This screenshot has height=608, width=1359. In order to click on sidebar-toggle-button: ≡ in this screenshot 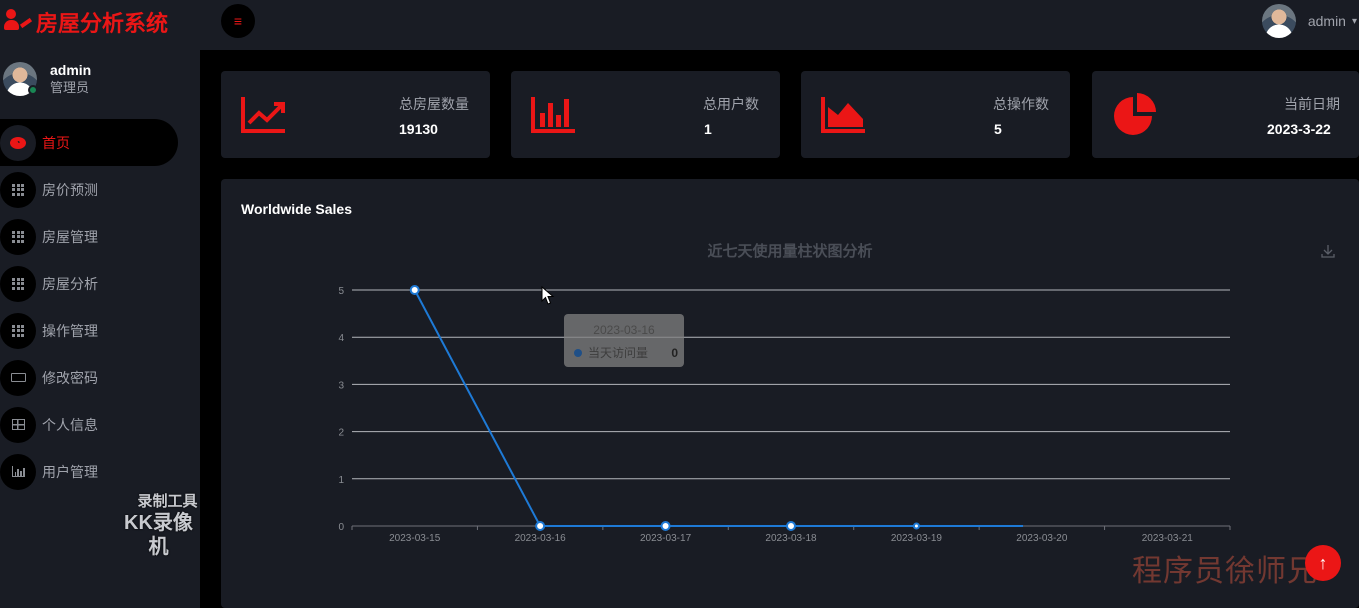, I will do `click(238, 21)`.